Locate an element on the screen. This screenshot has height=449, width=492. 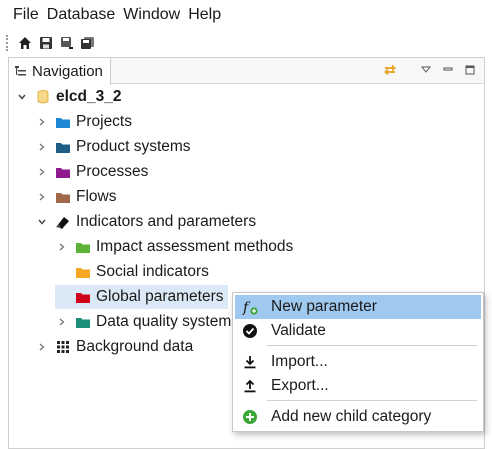
menu-item-new-parameter: f New parameter is located at coordinates (358, 307).